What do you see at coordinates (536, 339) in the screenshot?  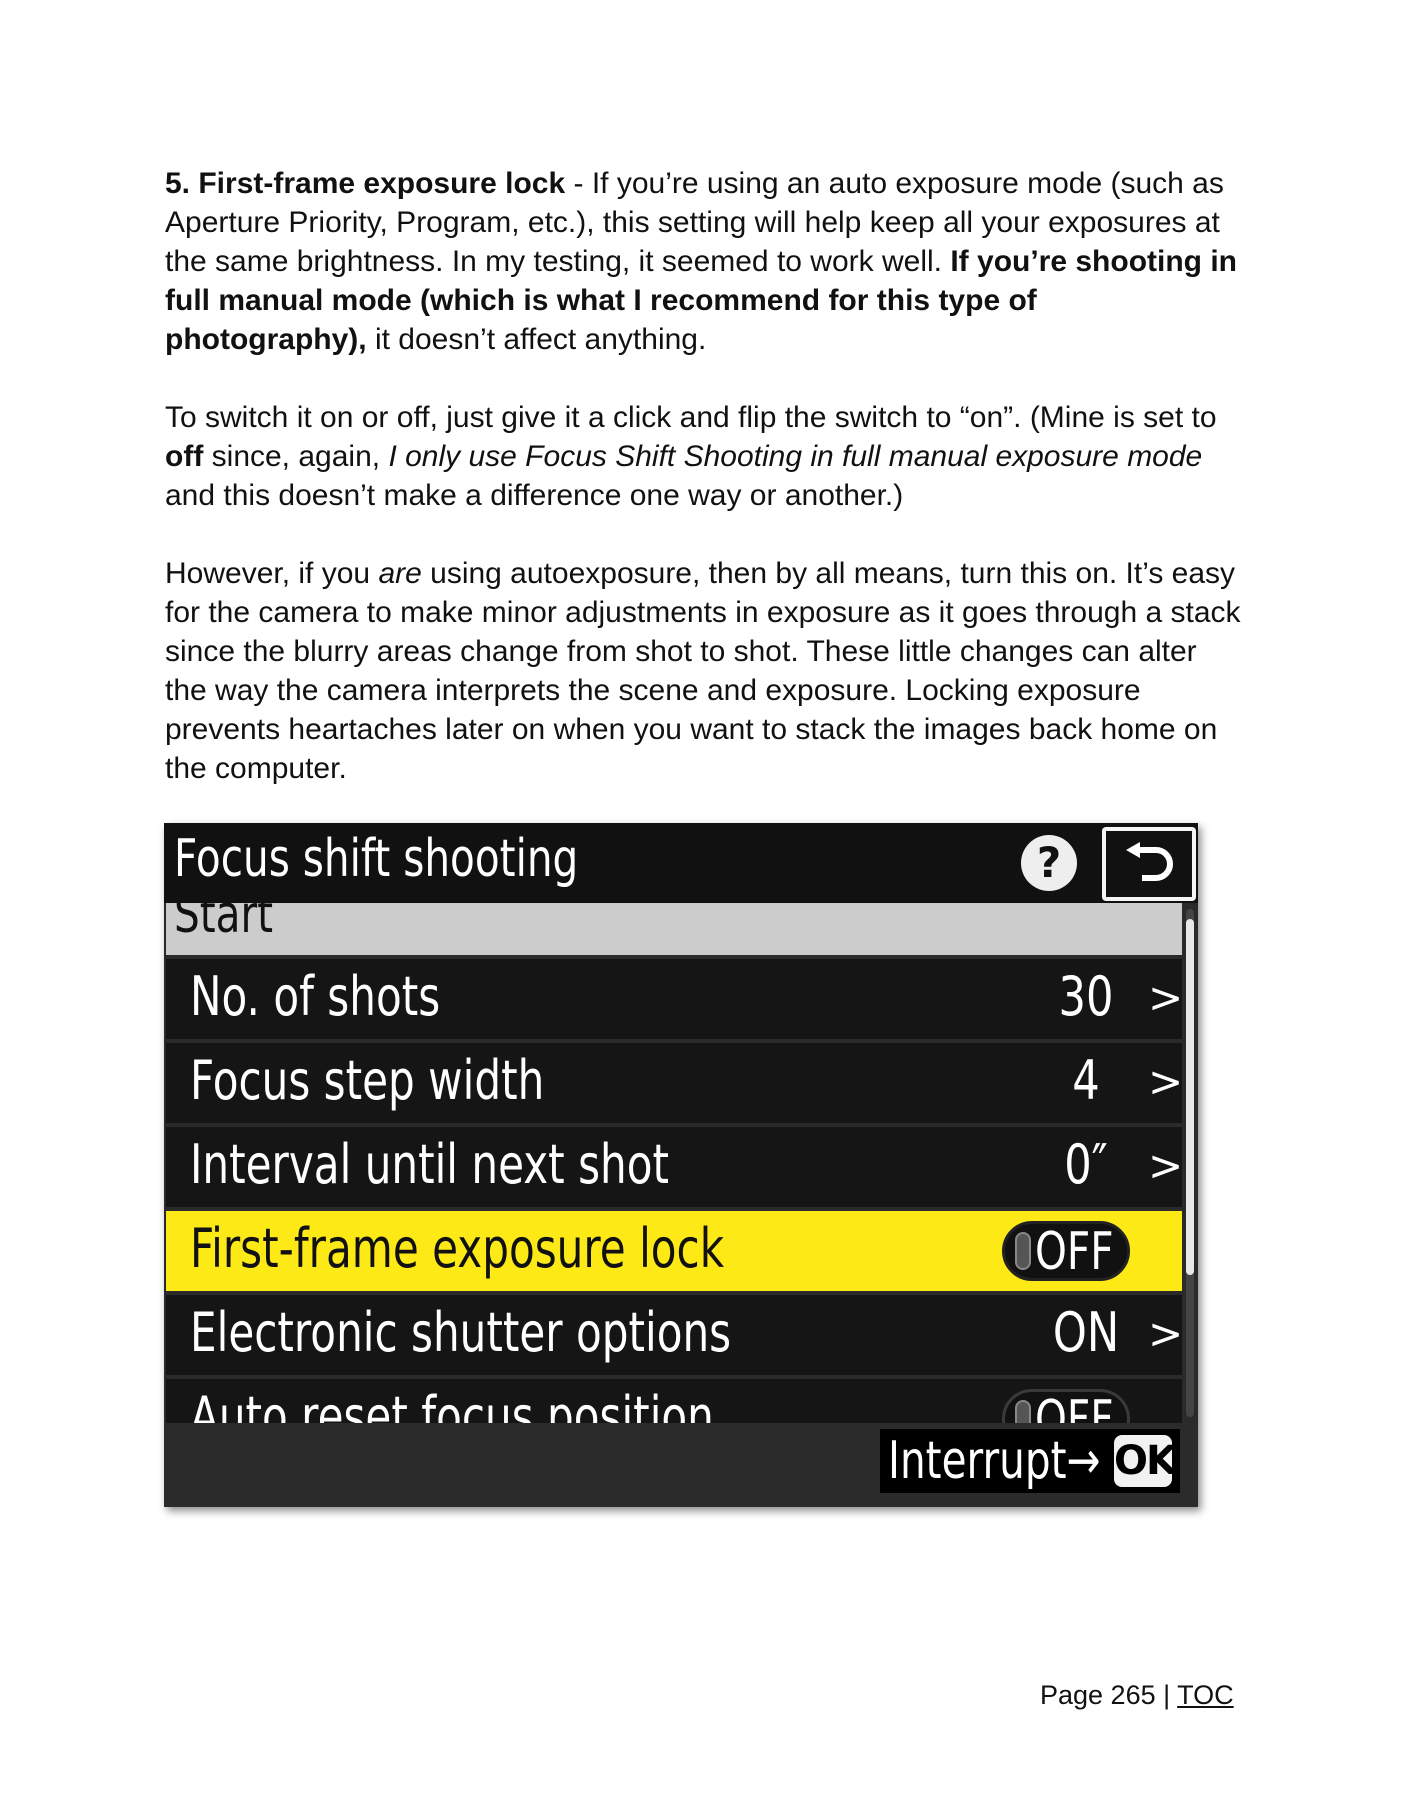 I see `text-segment: it doesn’t affect anything.` at bounding box center [536, 339].